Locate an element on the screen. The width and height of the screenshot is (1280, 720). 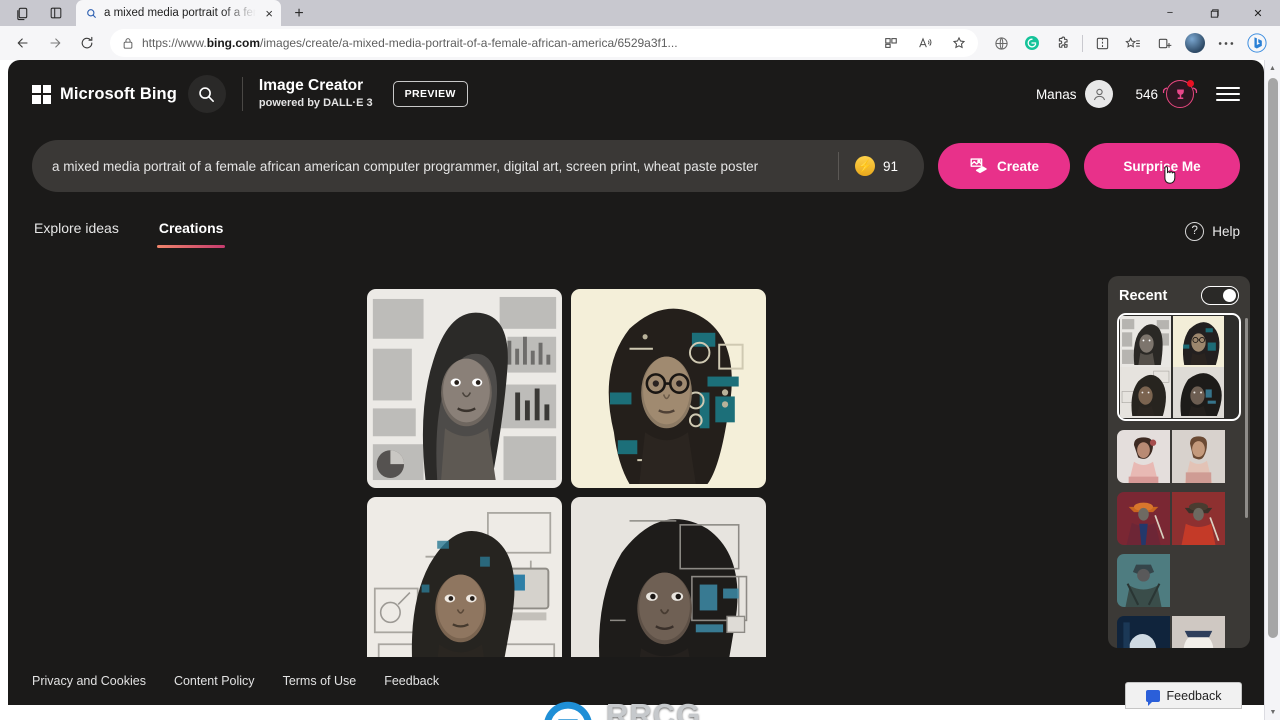
preview-badge: PREVIEW is located at coordinates (430, 94).